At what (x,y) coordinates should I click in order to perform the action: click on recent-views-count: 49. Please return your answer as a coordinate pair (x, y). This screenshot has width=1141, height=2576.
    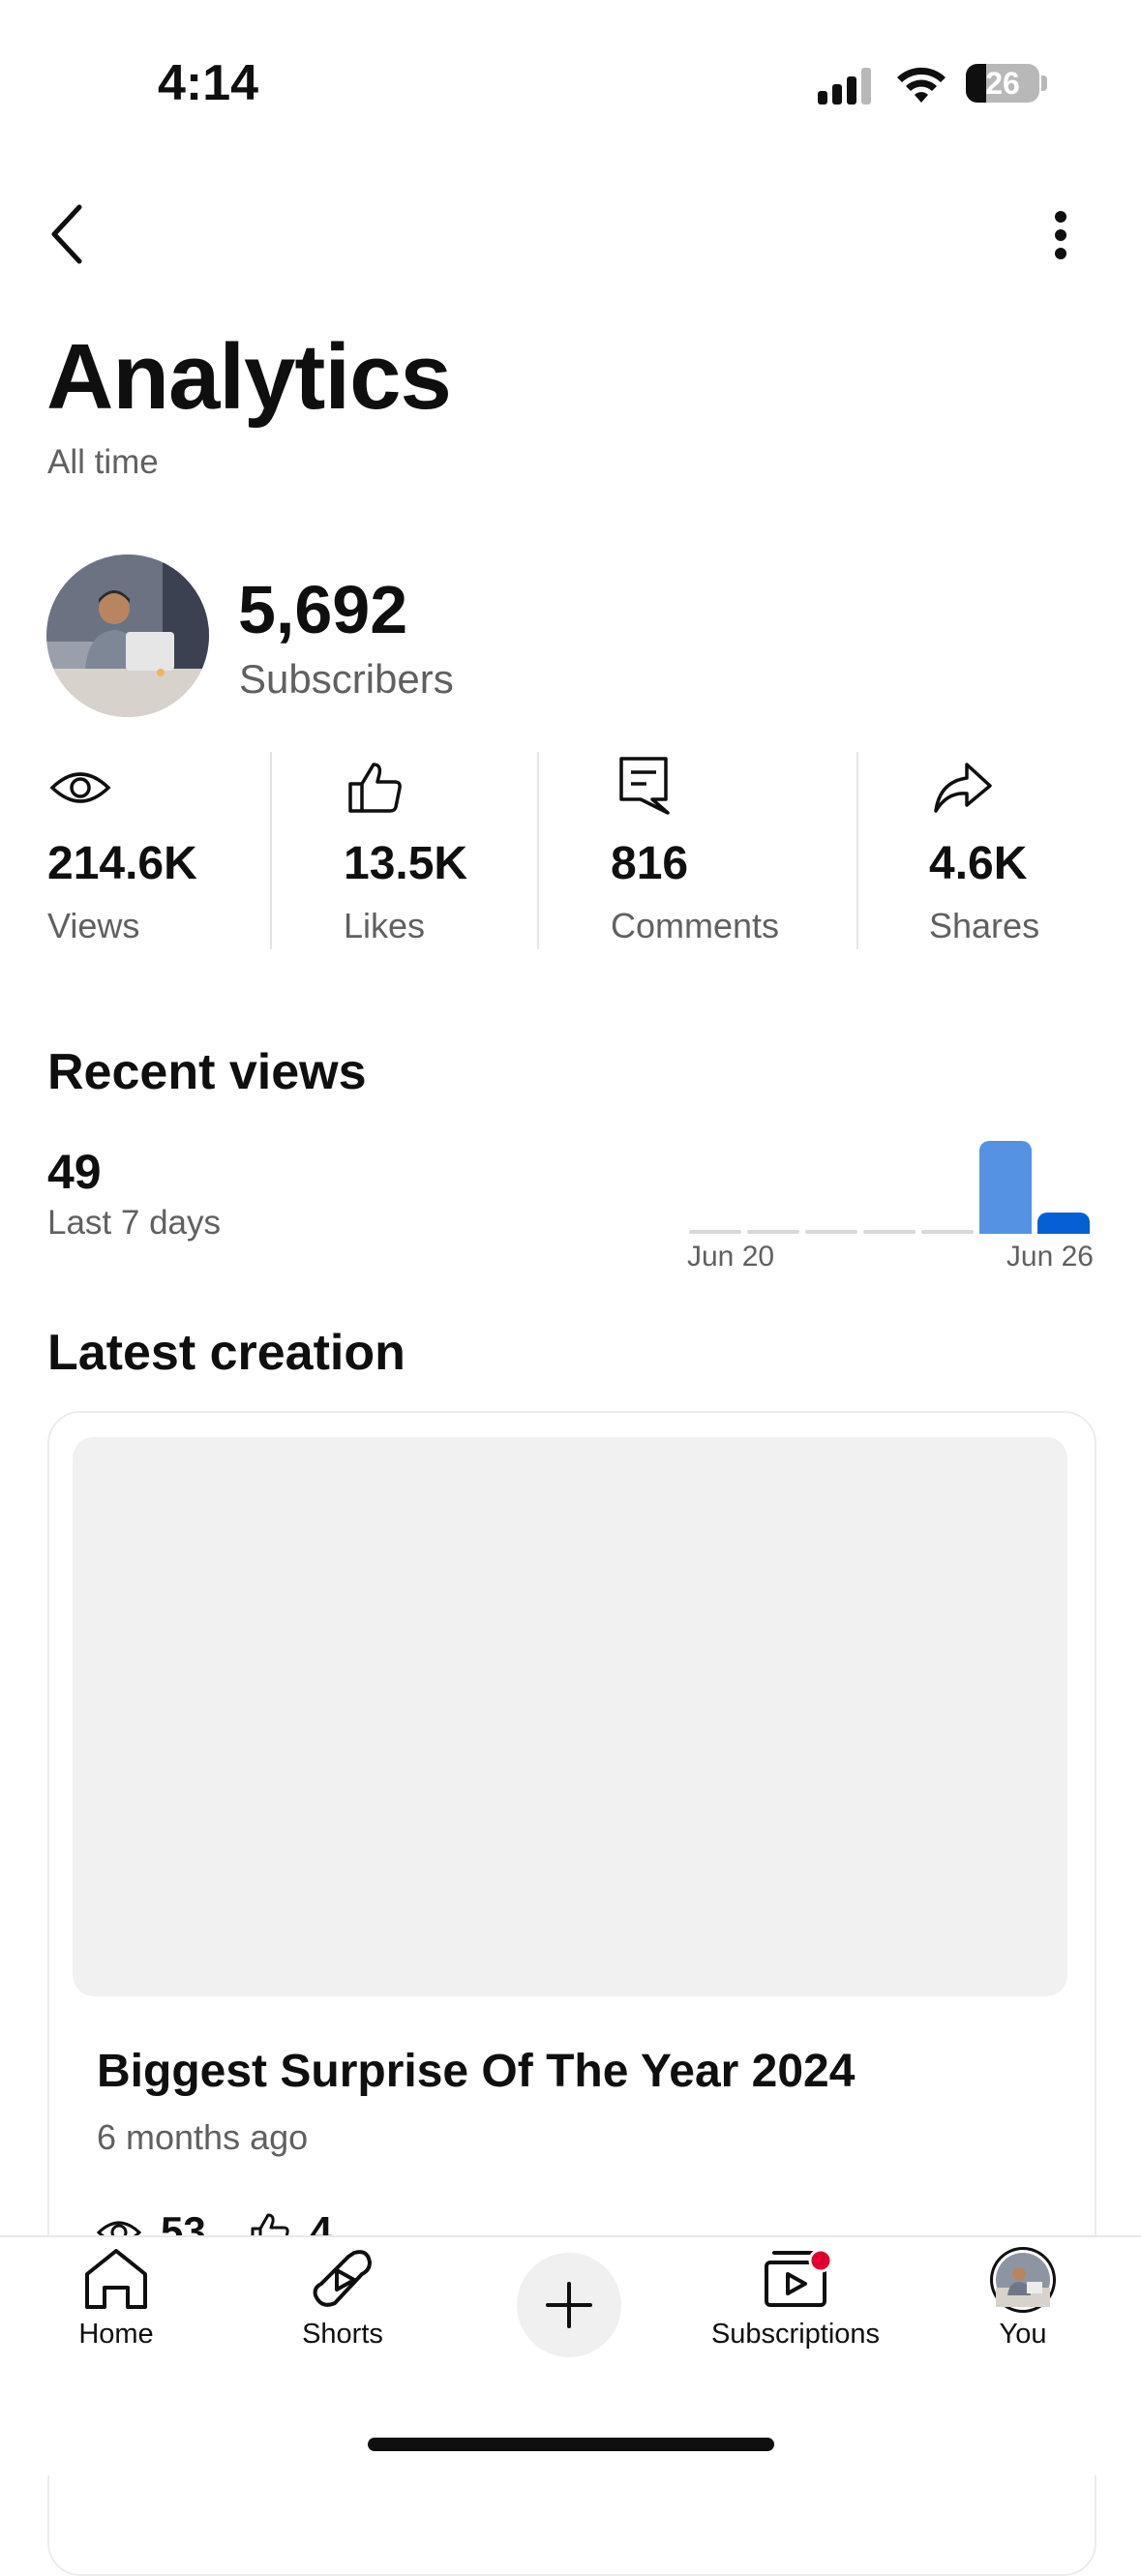
    Looking at the image, I should click on (74, 1172).